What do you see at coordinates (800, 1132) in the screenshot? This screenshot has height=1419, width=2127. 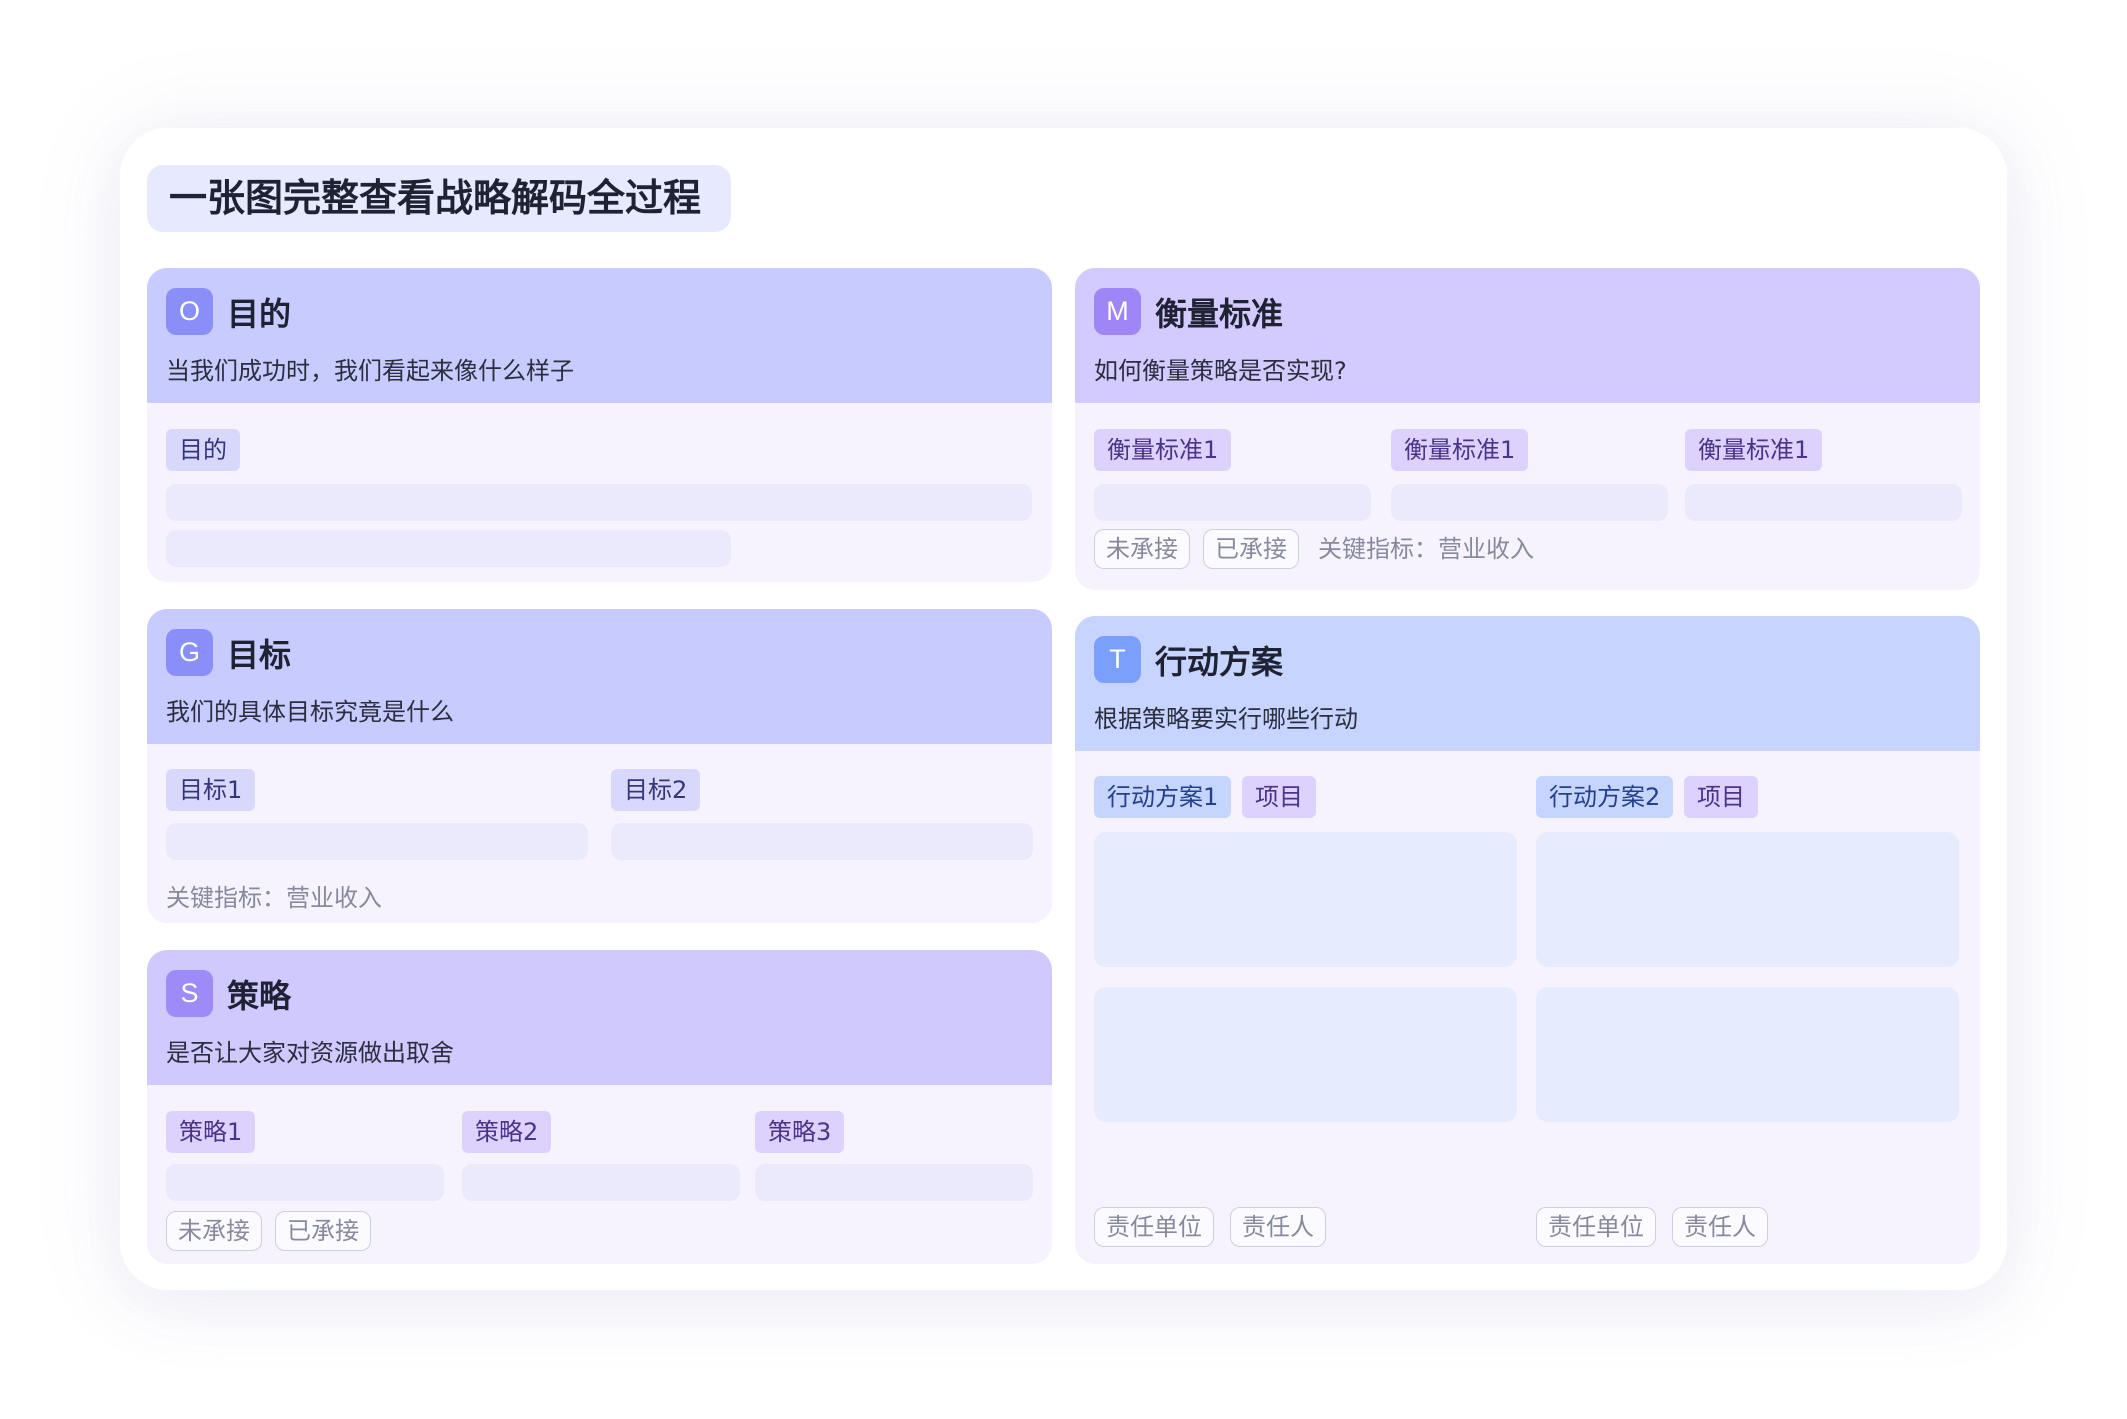 I see `strategy-tag: 策略3` at bounding box center [800, 1132].